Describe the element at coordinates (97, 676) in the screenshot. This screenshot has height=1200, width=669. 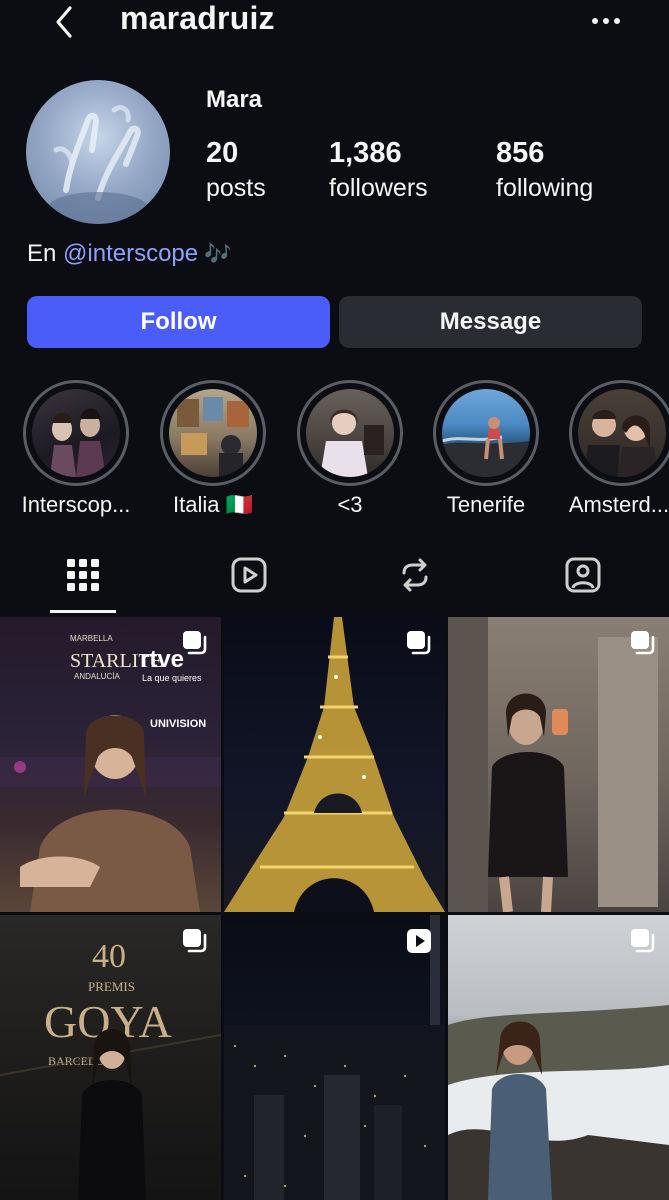
I see `post-overlay-text: ANDALUCÍA` at that location.